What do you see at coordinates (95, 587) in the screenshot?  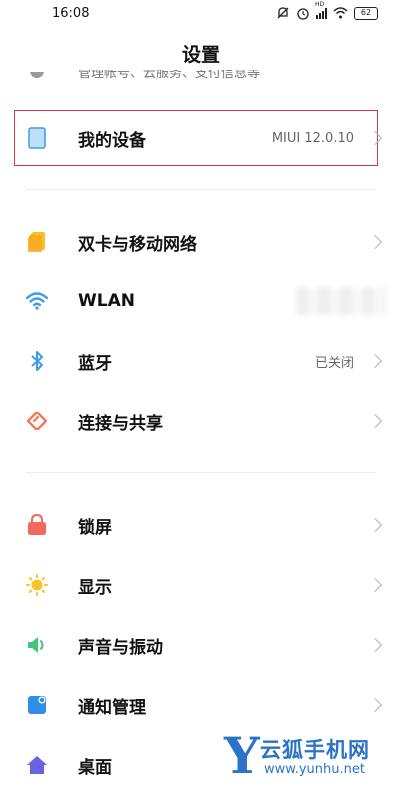 I see `settings-item-label: 显示` at bounding box center [95, 587].